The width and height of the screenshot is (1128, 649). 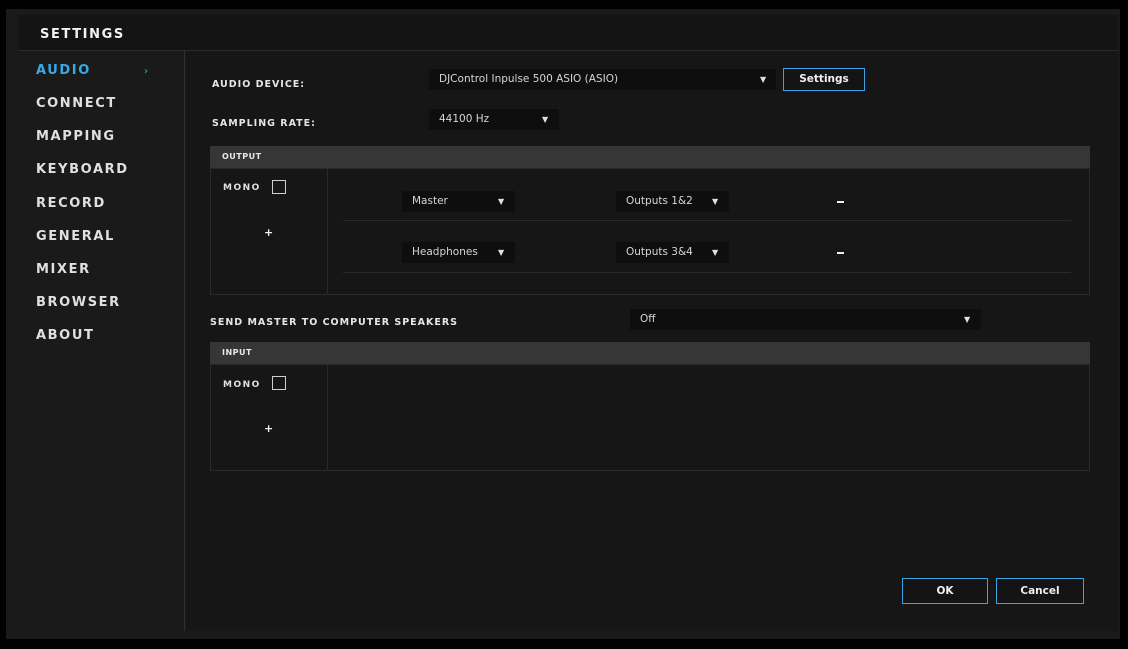 What do you see at coordinates (242, 188) in the screenshot?
I see `output-mono-label: MONO` at bounding box center [242, 188].